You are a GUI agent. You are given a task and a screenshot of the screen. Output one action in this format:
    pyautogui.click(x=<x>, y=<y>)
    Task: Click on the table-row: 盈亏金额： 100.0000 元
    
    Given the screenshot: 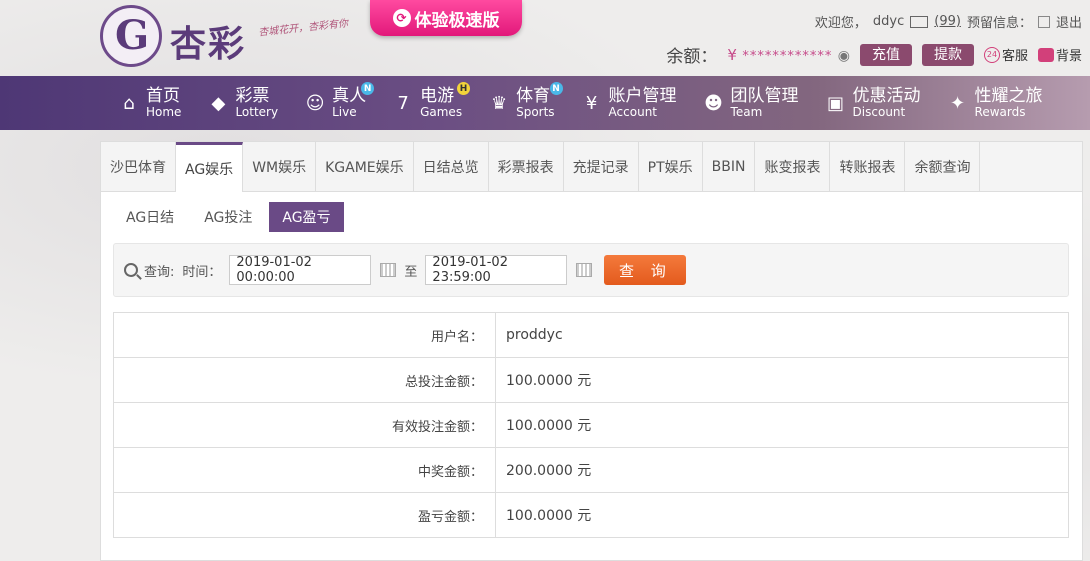 What is the action you would take?
    pyautogui.click(x=591, y=515)
    